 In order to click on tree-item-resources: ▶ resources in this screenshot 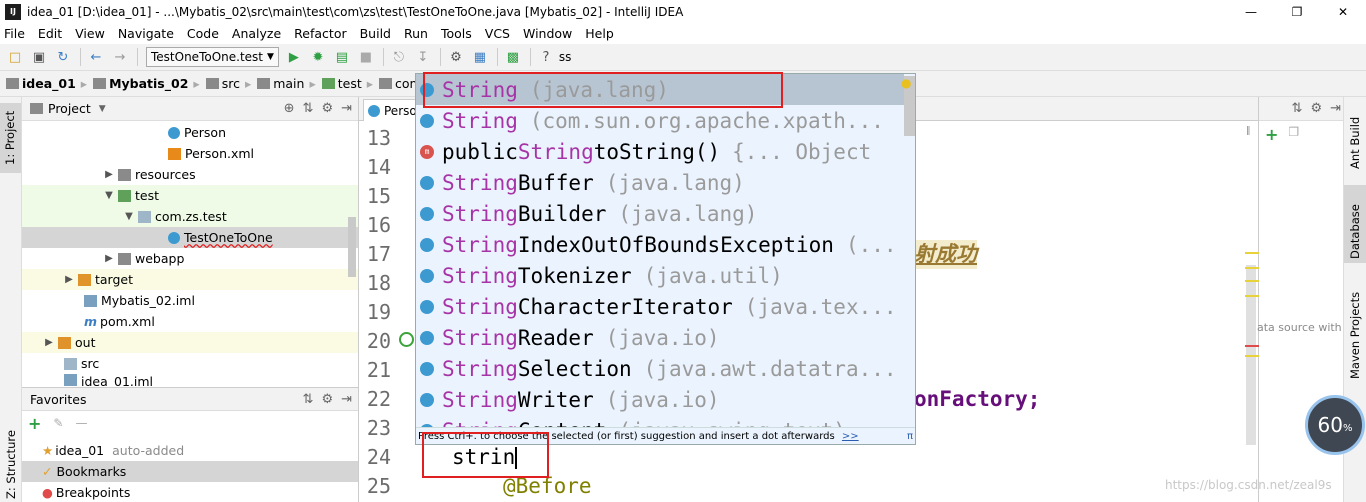, I will do `click(148, 174)`.